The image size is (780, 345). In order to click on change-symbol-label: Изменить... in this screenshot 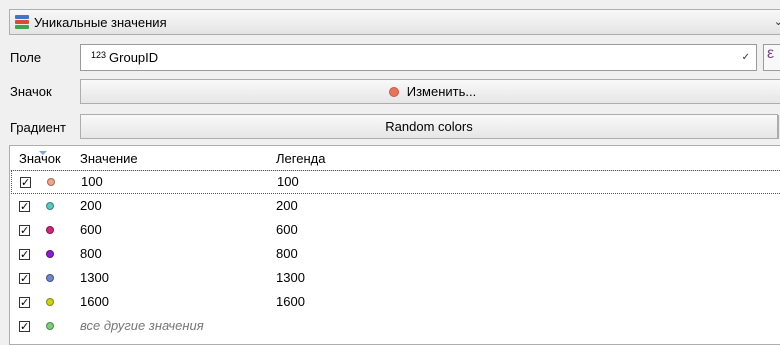, I will do `click(441, 91)`.